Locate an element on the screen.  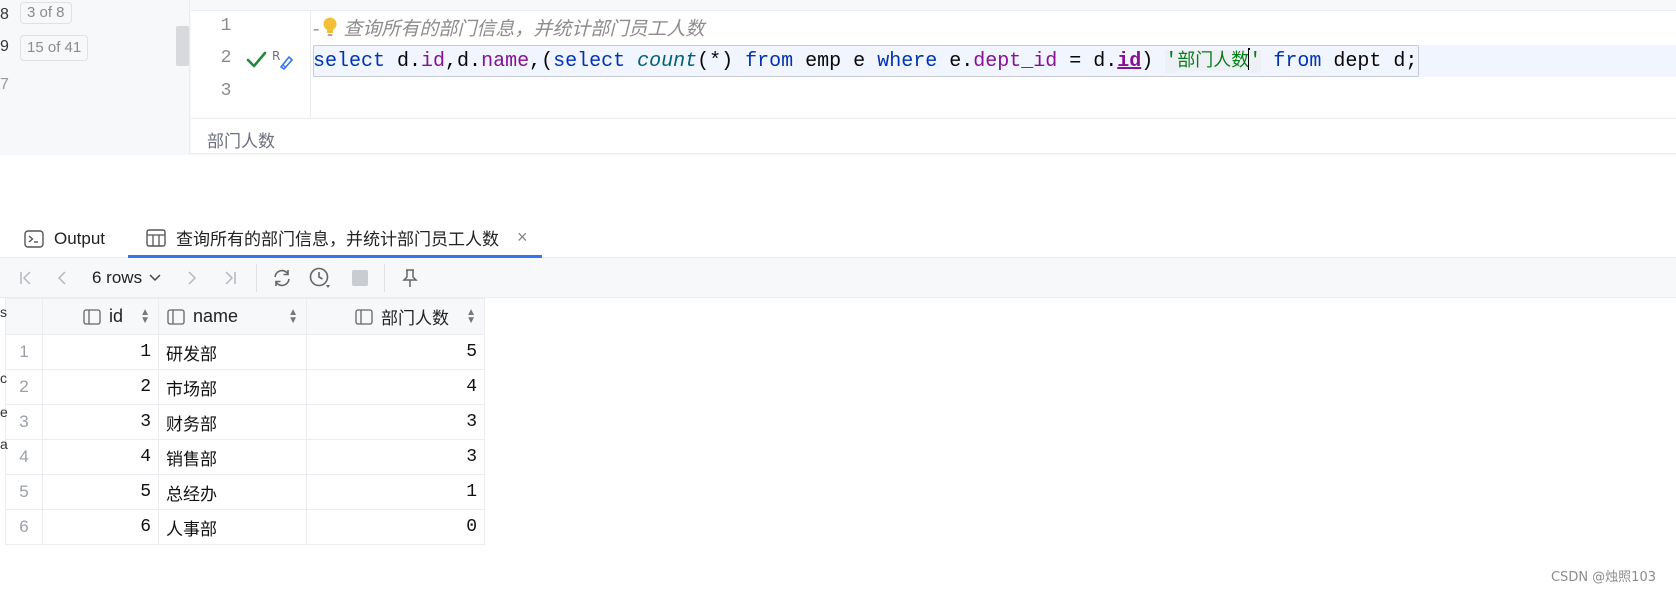
cell-id: 4 is located at coordinates (100, 457).